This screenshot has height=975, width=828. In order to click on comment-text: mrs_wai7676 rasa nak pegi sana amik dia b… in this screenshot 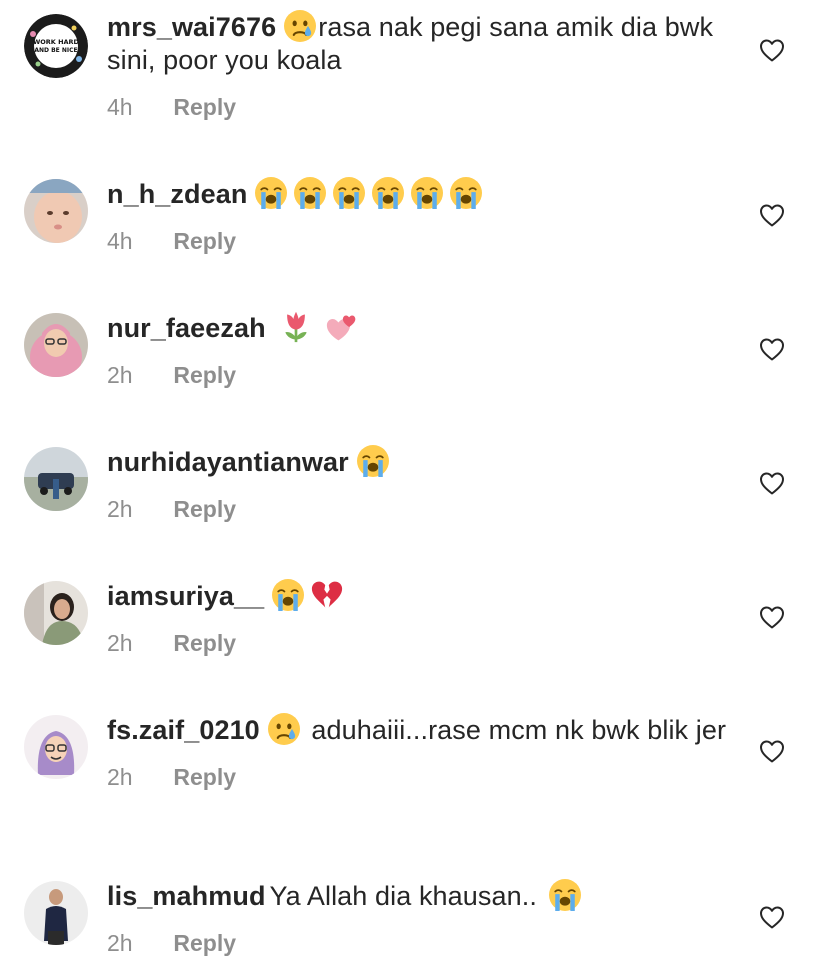, I will do `click(417, 43)`.